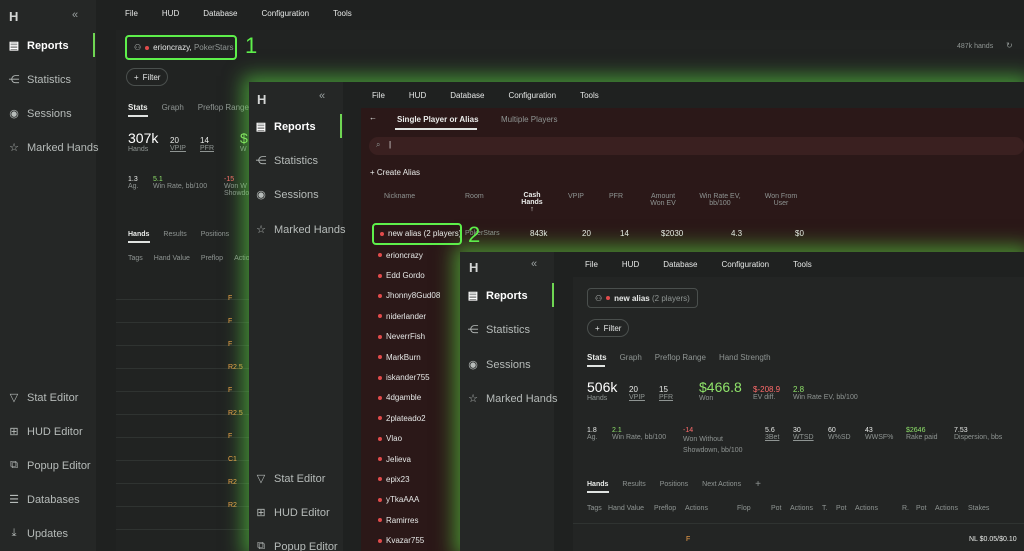 This screenshot has height=551, width=1024. I want to click on tab-multiple-players: Multiple Players, so click(529, 119).